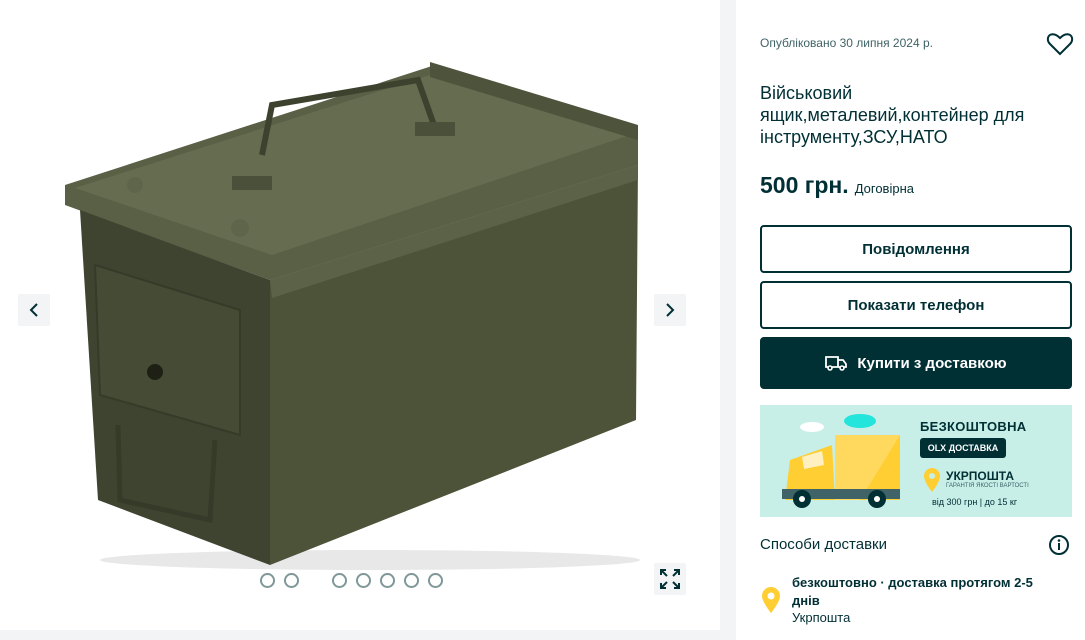 The height and width of the screenshot is (640, 1085). What do you see at coordinates (932, 480) in the screenshot?
I see `ukrposhta-logo-icon` at bounding box center [932, 480].